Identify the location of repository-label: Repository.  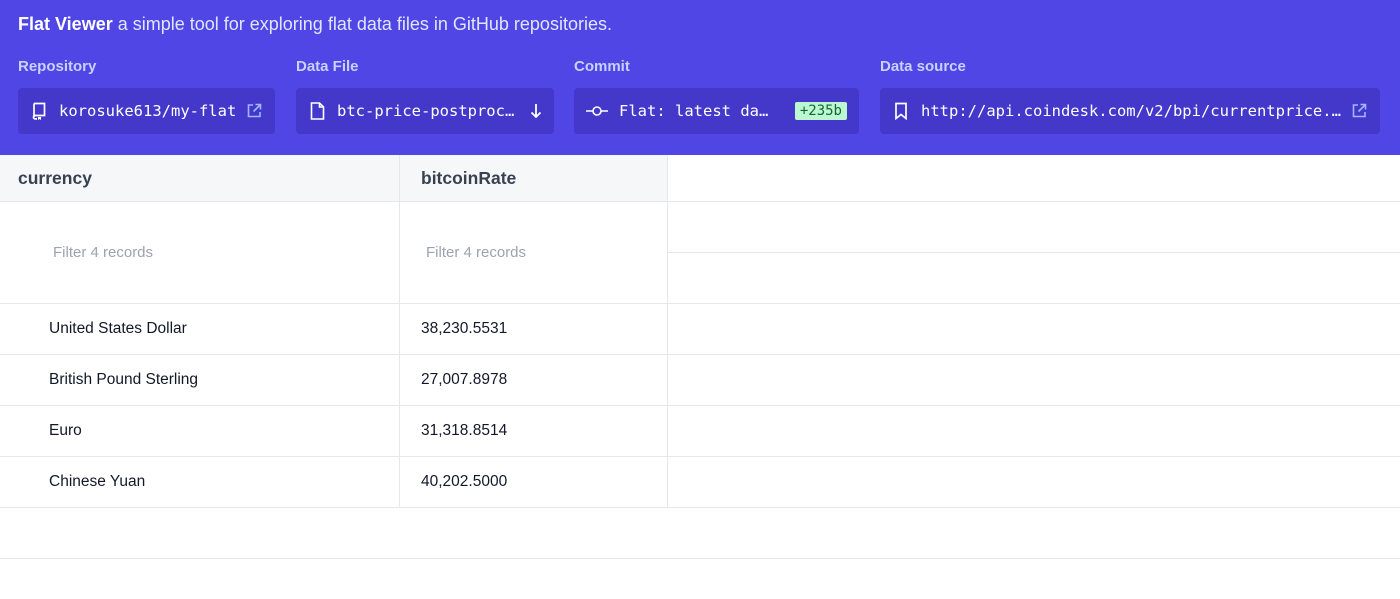
(57, 66).